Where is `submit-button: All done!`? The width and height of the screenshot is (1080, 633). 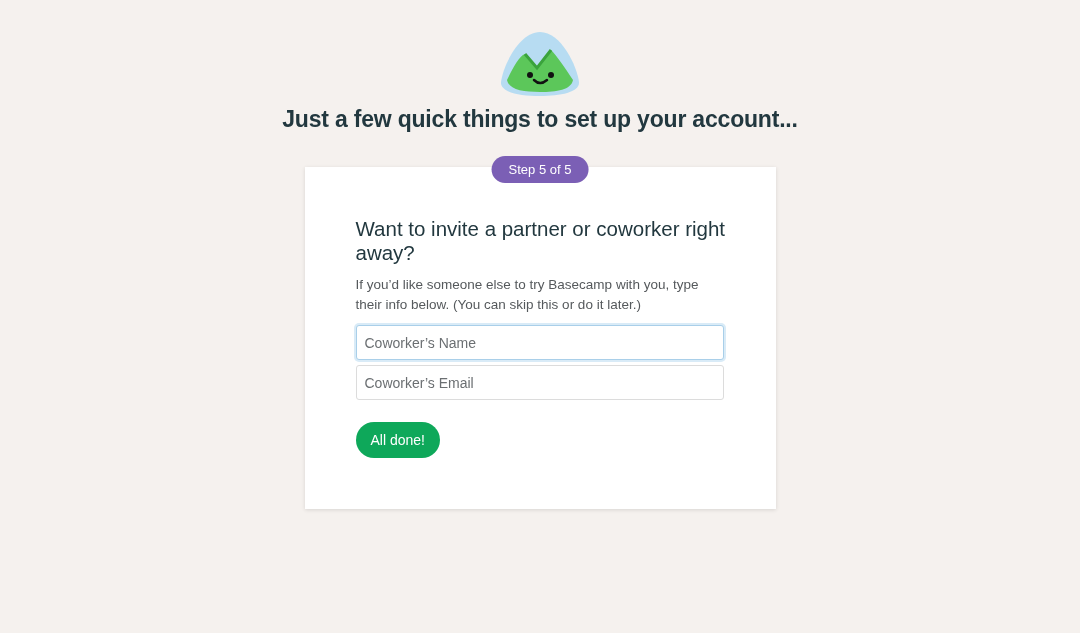 submit-button: All done! is located at coordinates (397, 440).